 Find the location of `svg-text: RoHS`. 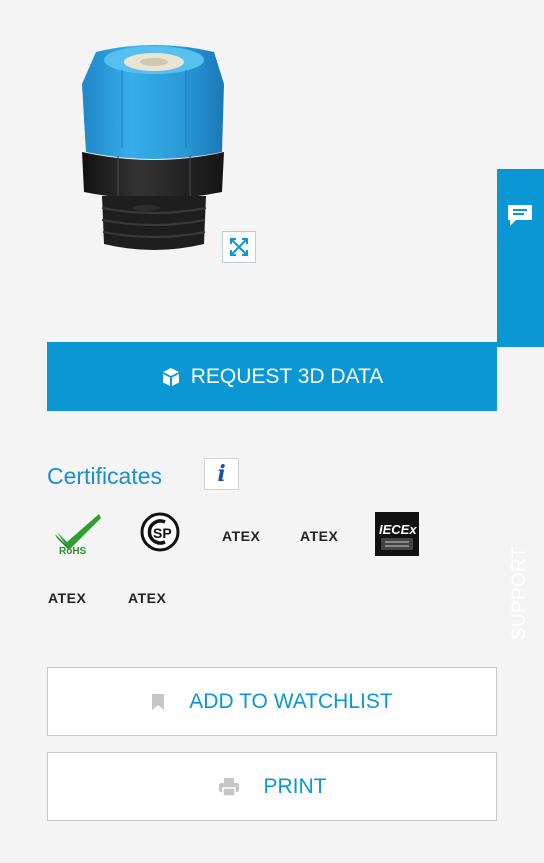

svg-text: RoHS is located at coordinates (73, 551).